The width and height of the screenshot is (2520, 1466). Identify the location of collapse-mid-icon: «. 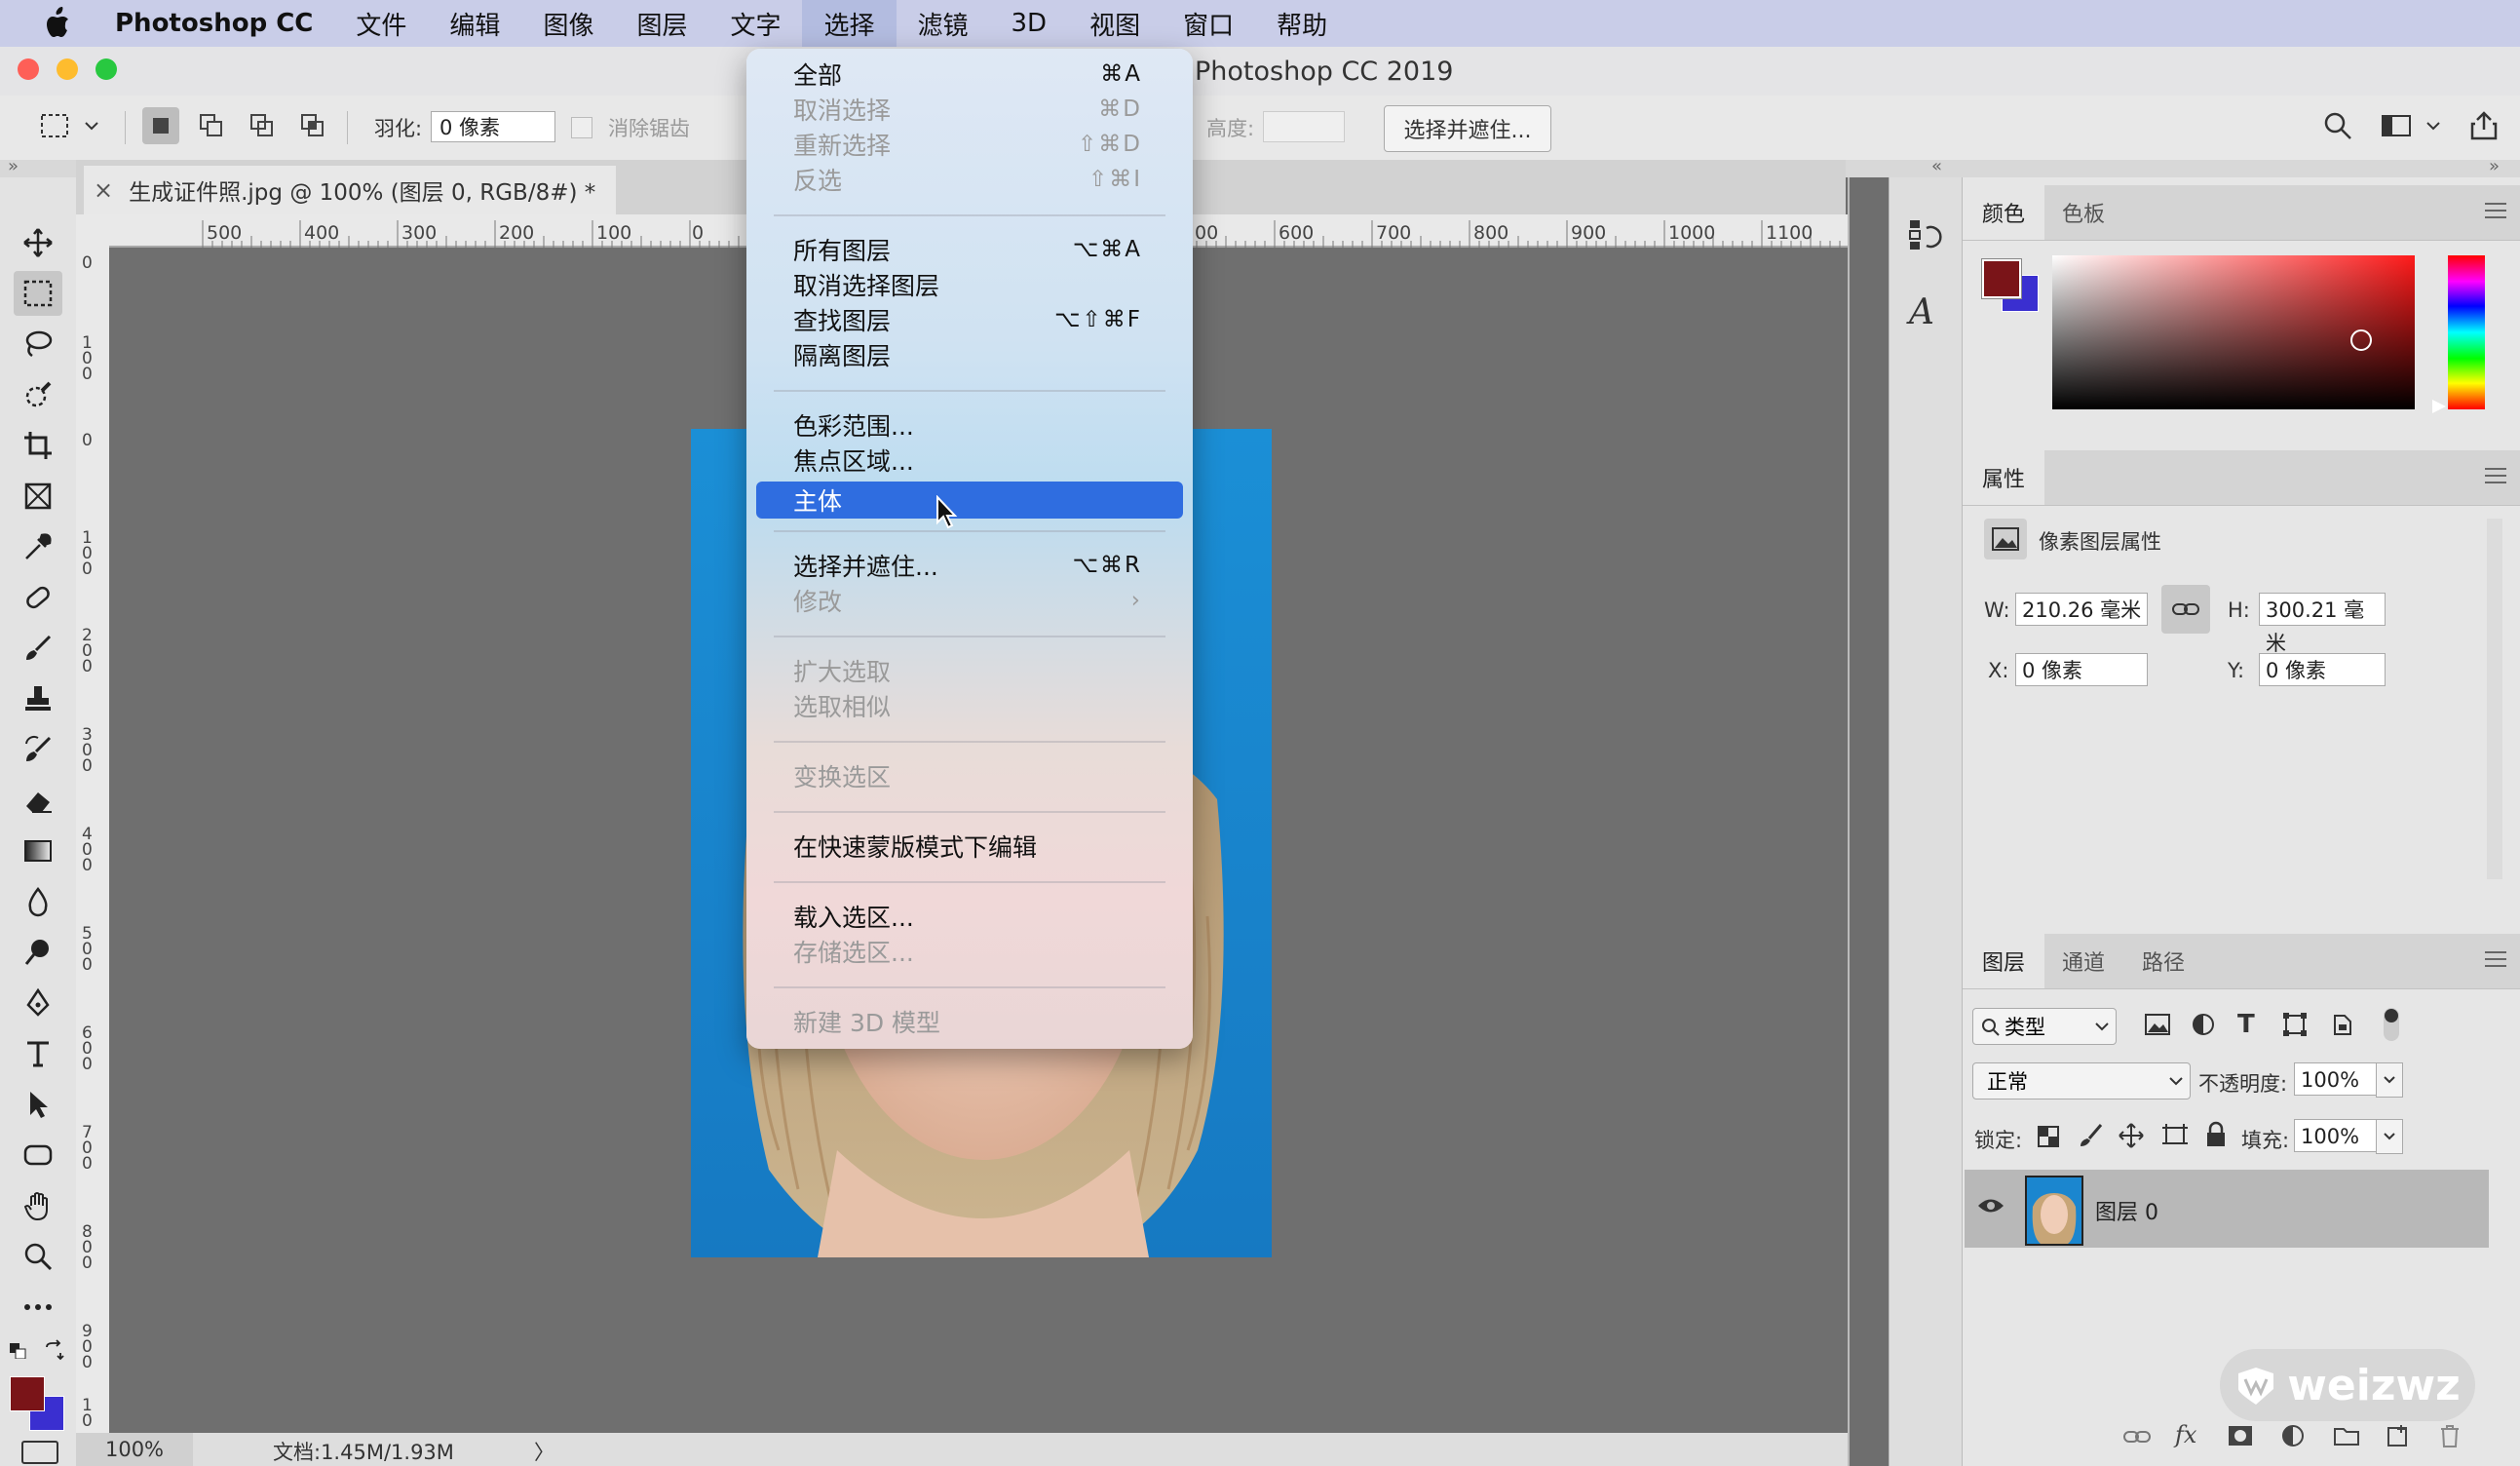
(1936, 166).